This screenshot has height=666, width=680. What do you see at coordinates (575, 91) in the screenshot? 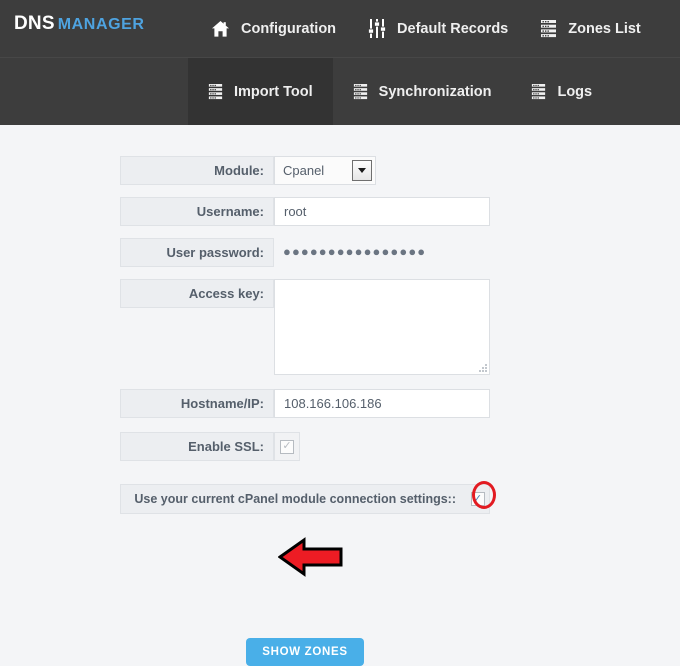
I see `tab-label-logs: Logs` at bounding box center [575, 91].